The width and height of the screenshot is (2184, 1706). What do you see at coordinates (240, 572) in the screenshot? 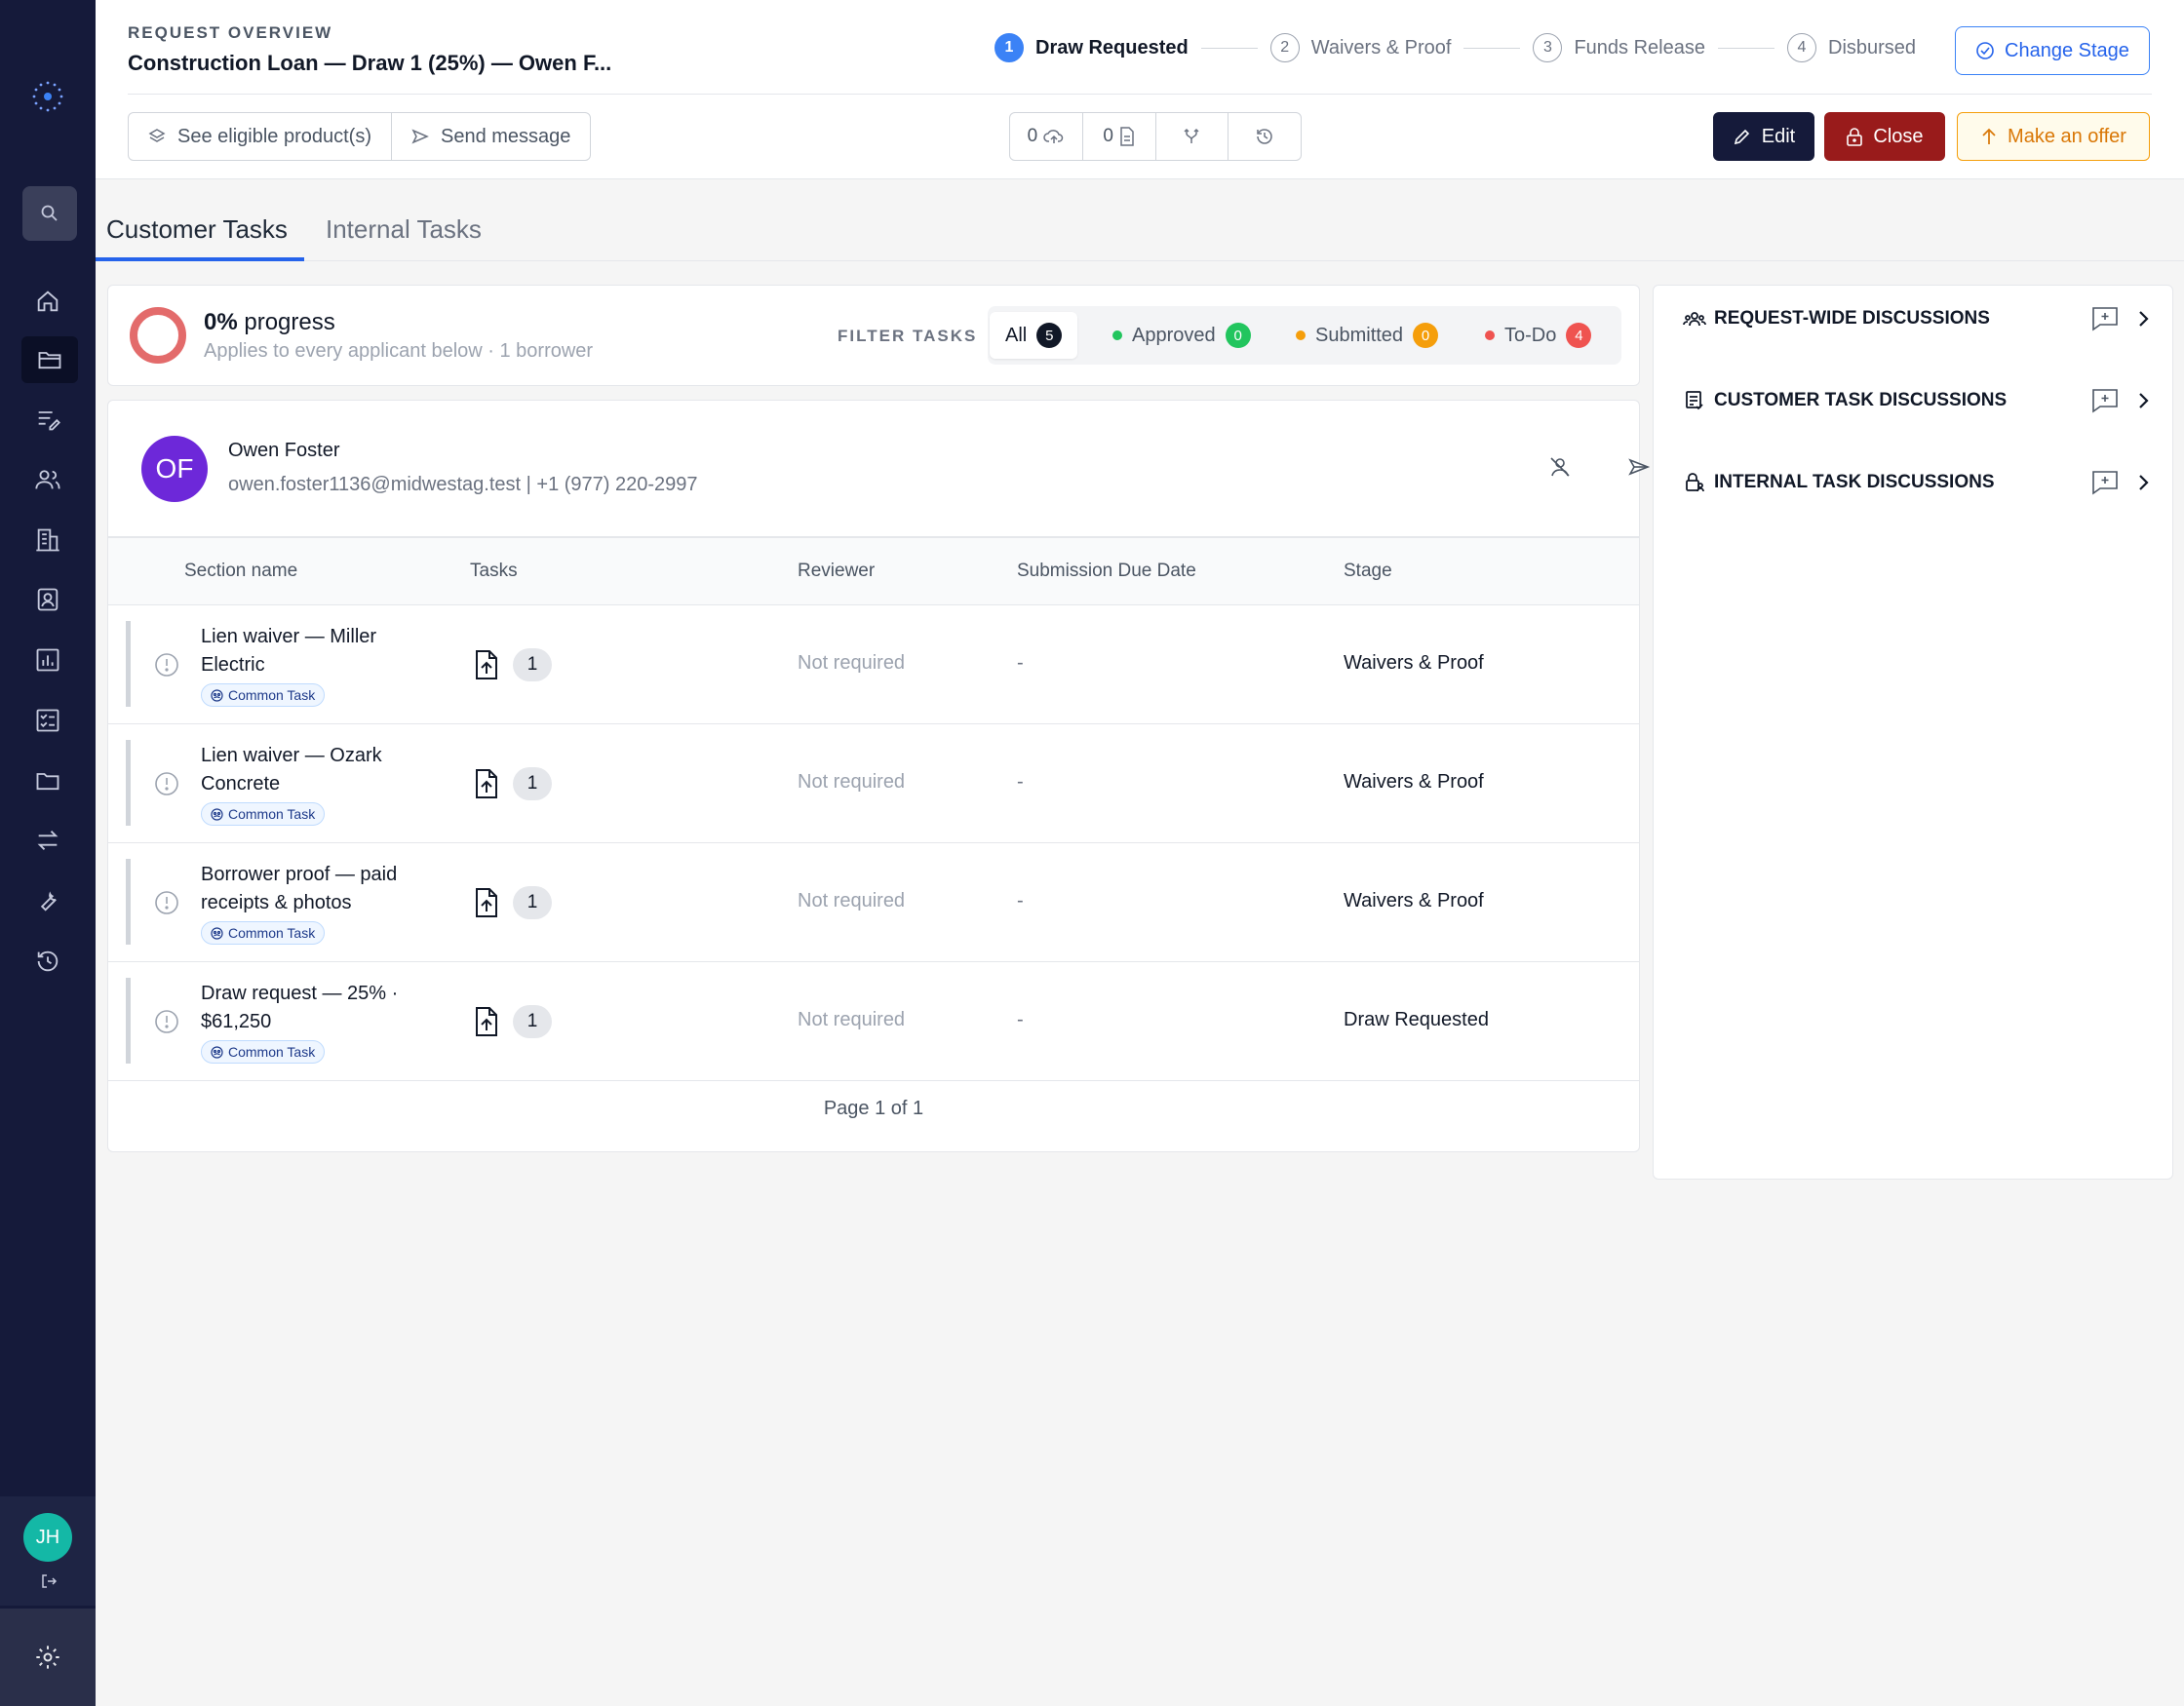
I see `column-section-name: Section name` at bounding box center [240, 572].